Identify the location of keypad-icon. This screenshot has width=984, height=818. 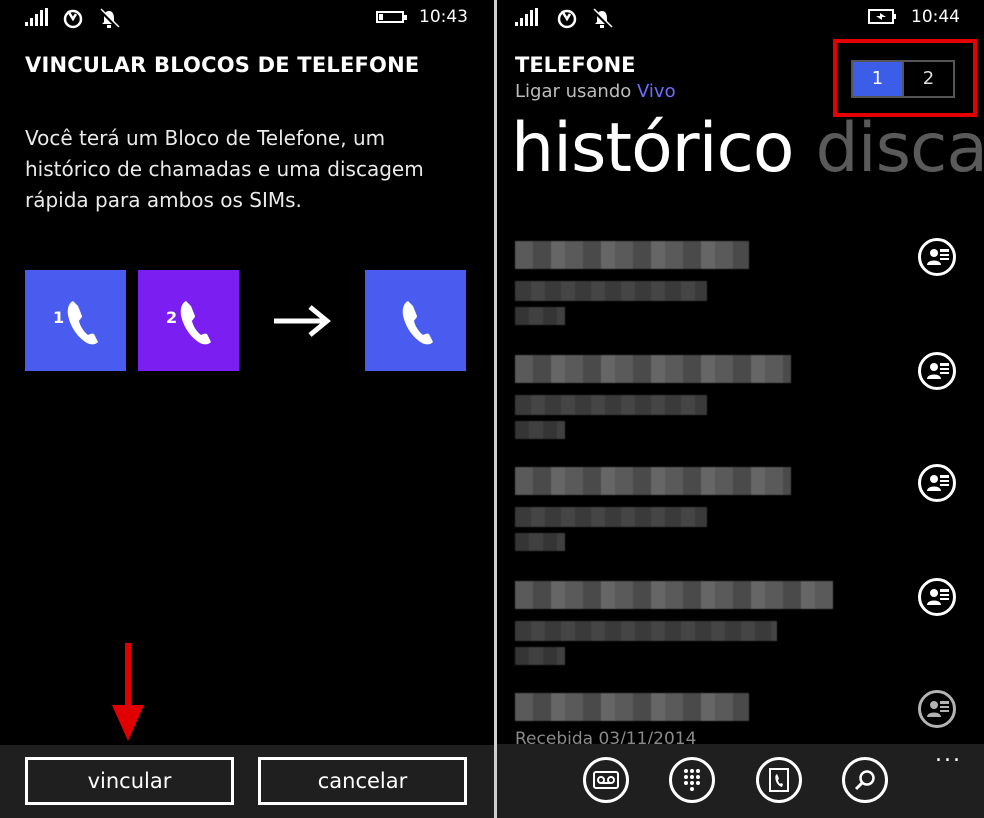
(692, 780).